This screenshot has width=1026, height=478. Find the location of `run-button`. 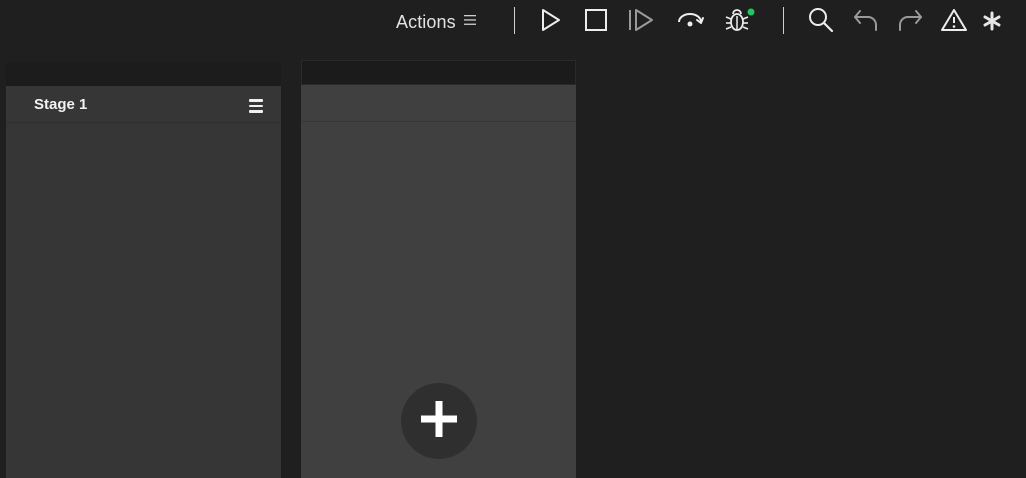

run-button is located at coordinates (550, 20).